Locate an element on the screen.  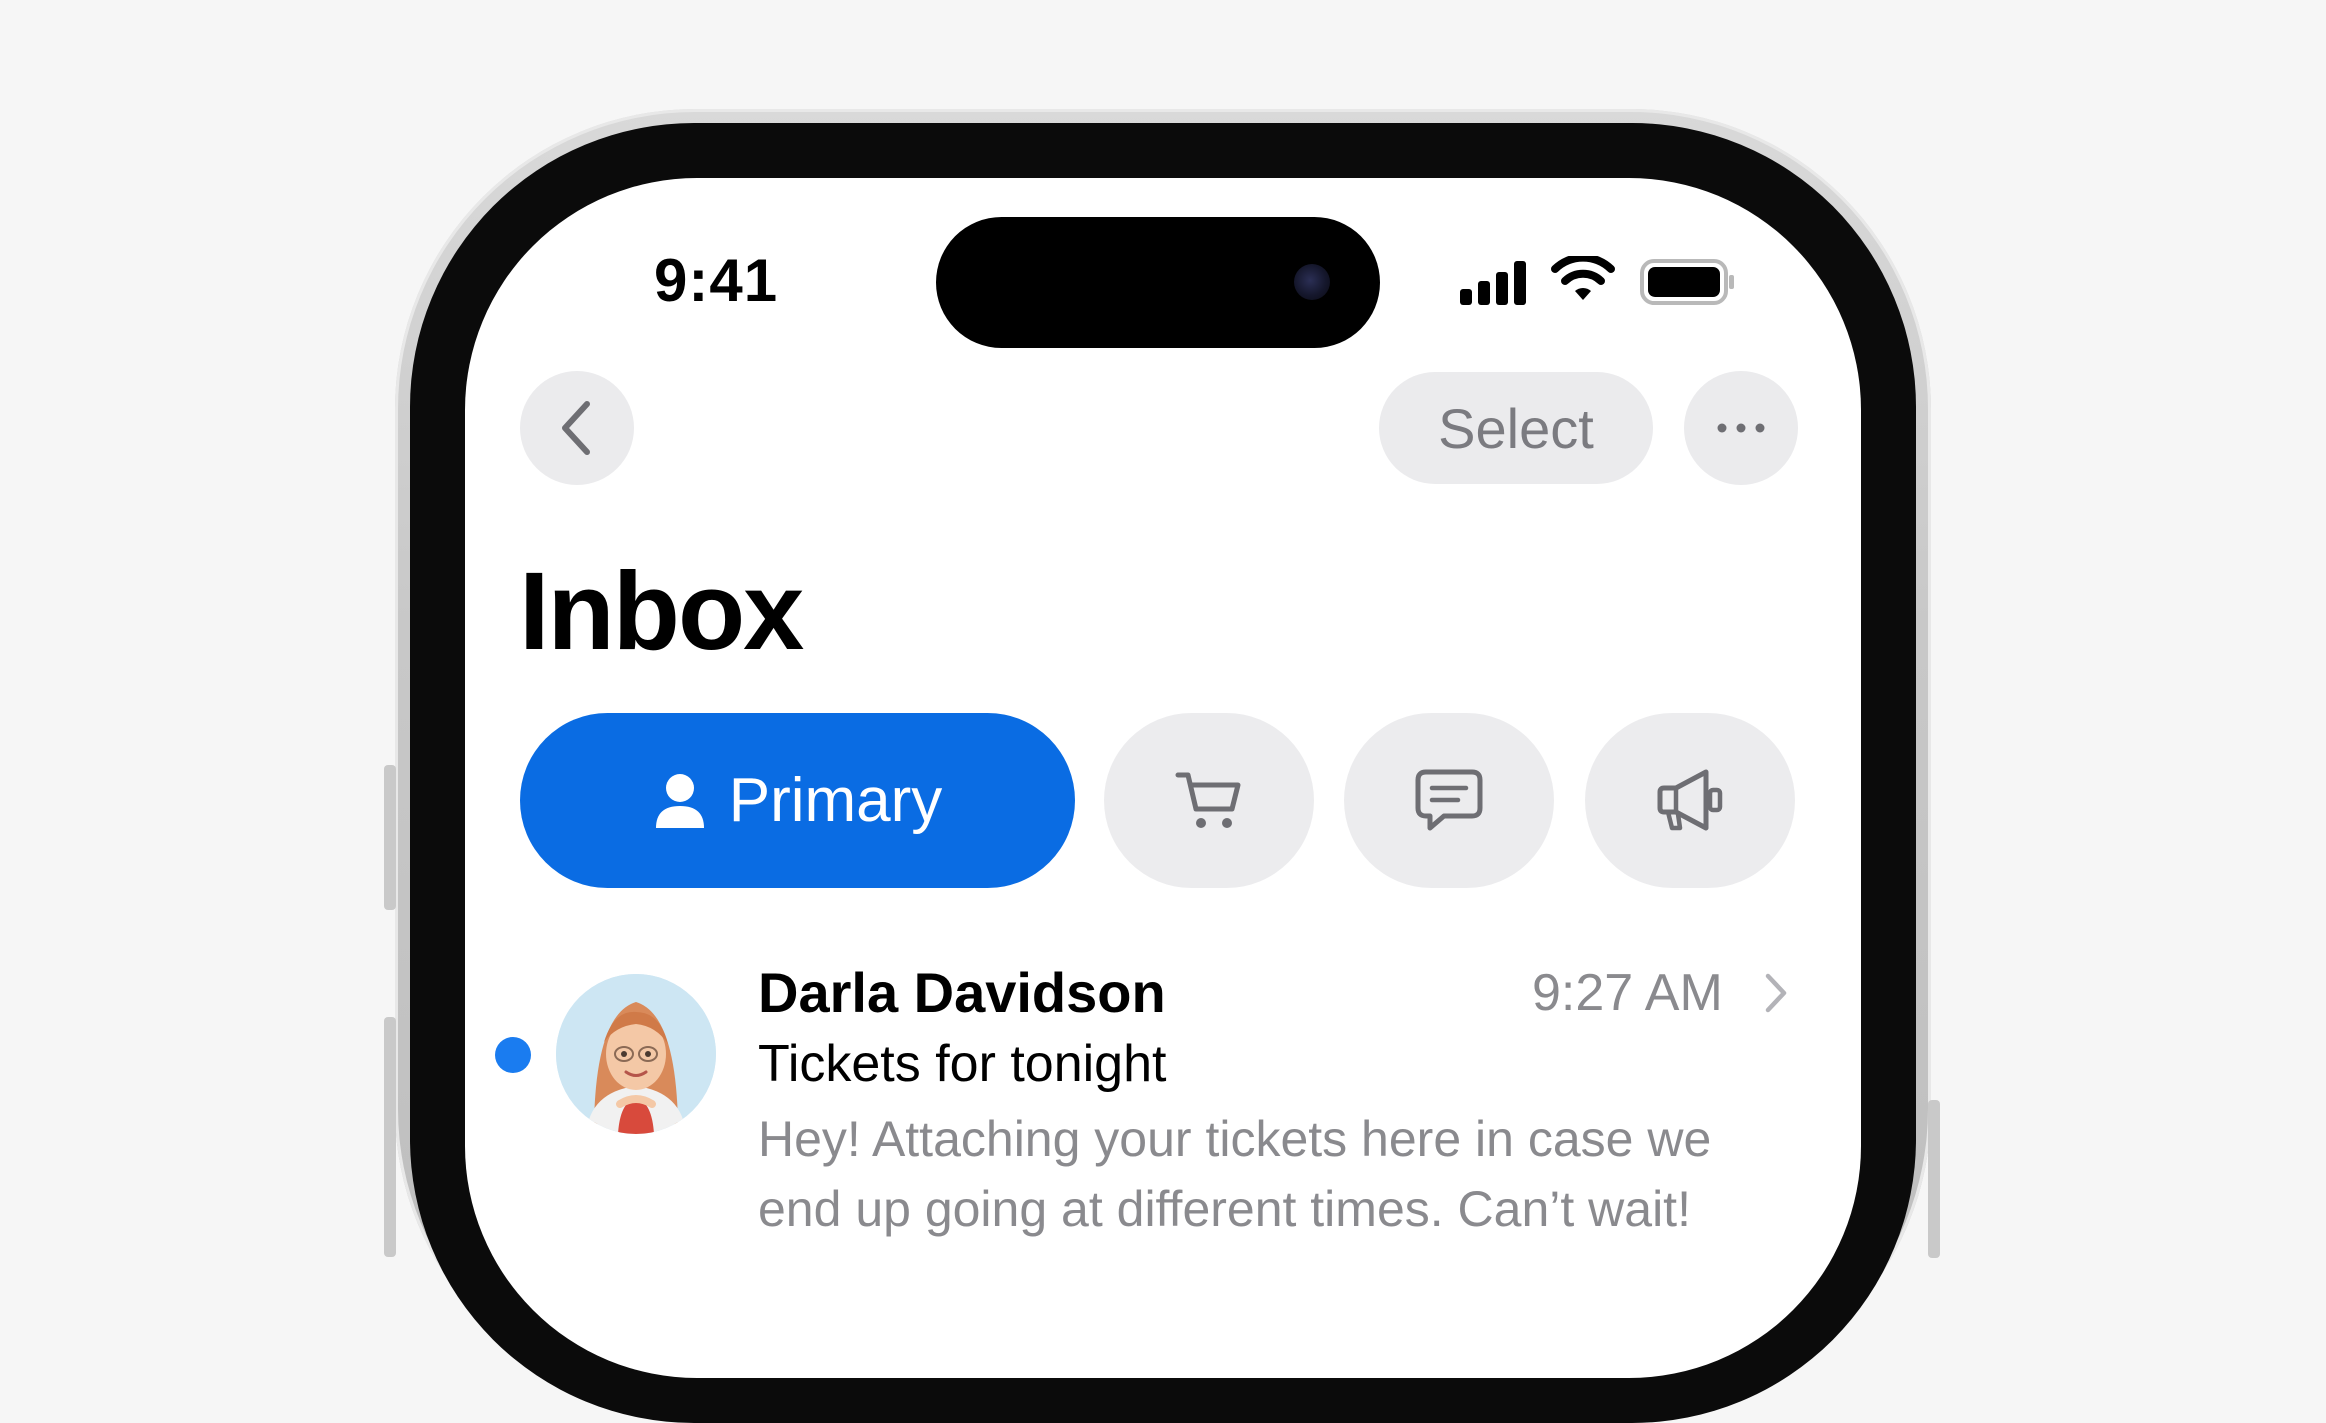
chat-bubble-icon is located at coordinates (1449, 799).